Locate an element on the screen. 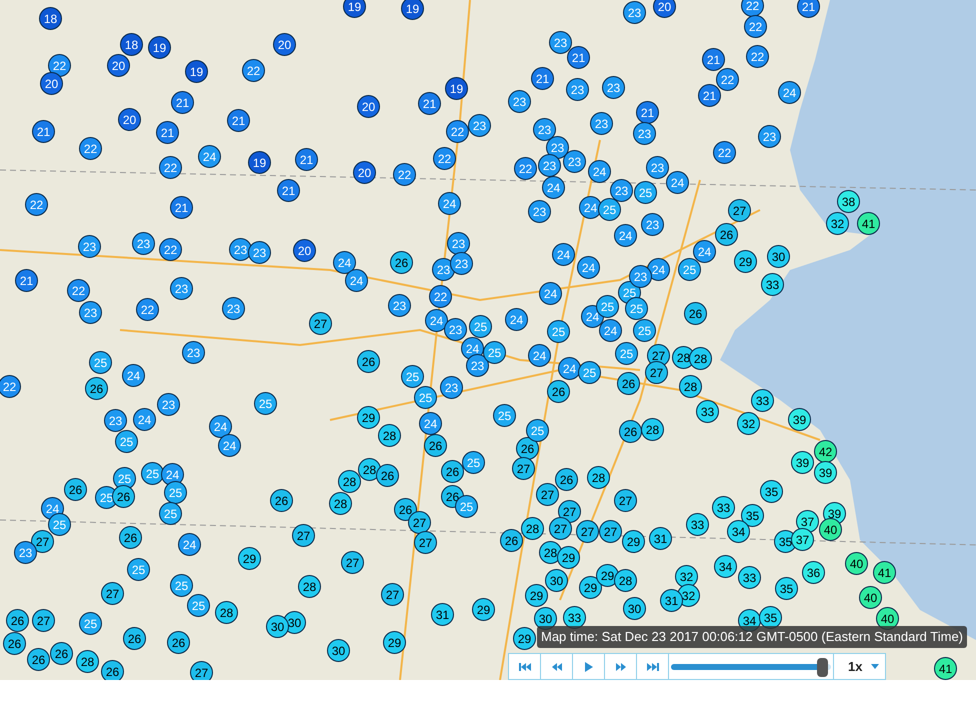  skip-to-start-icon is located at coordinates (524, 666).